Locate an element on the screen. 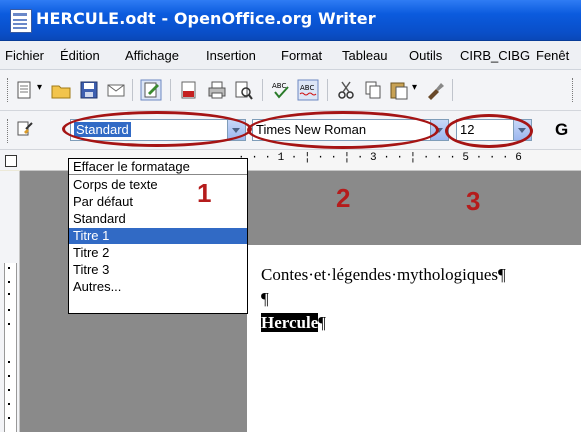  open-folder-icon is located at coordinates (61, 90).